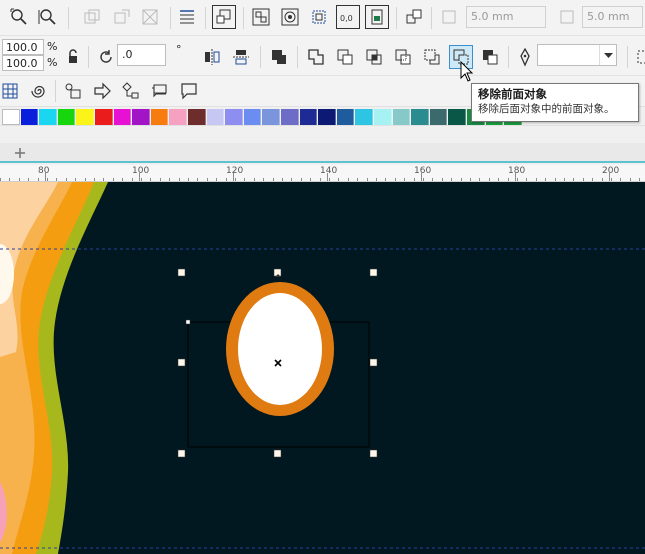  I want to click on ruler-major-tick, so click(609, 177).